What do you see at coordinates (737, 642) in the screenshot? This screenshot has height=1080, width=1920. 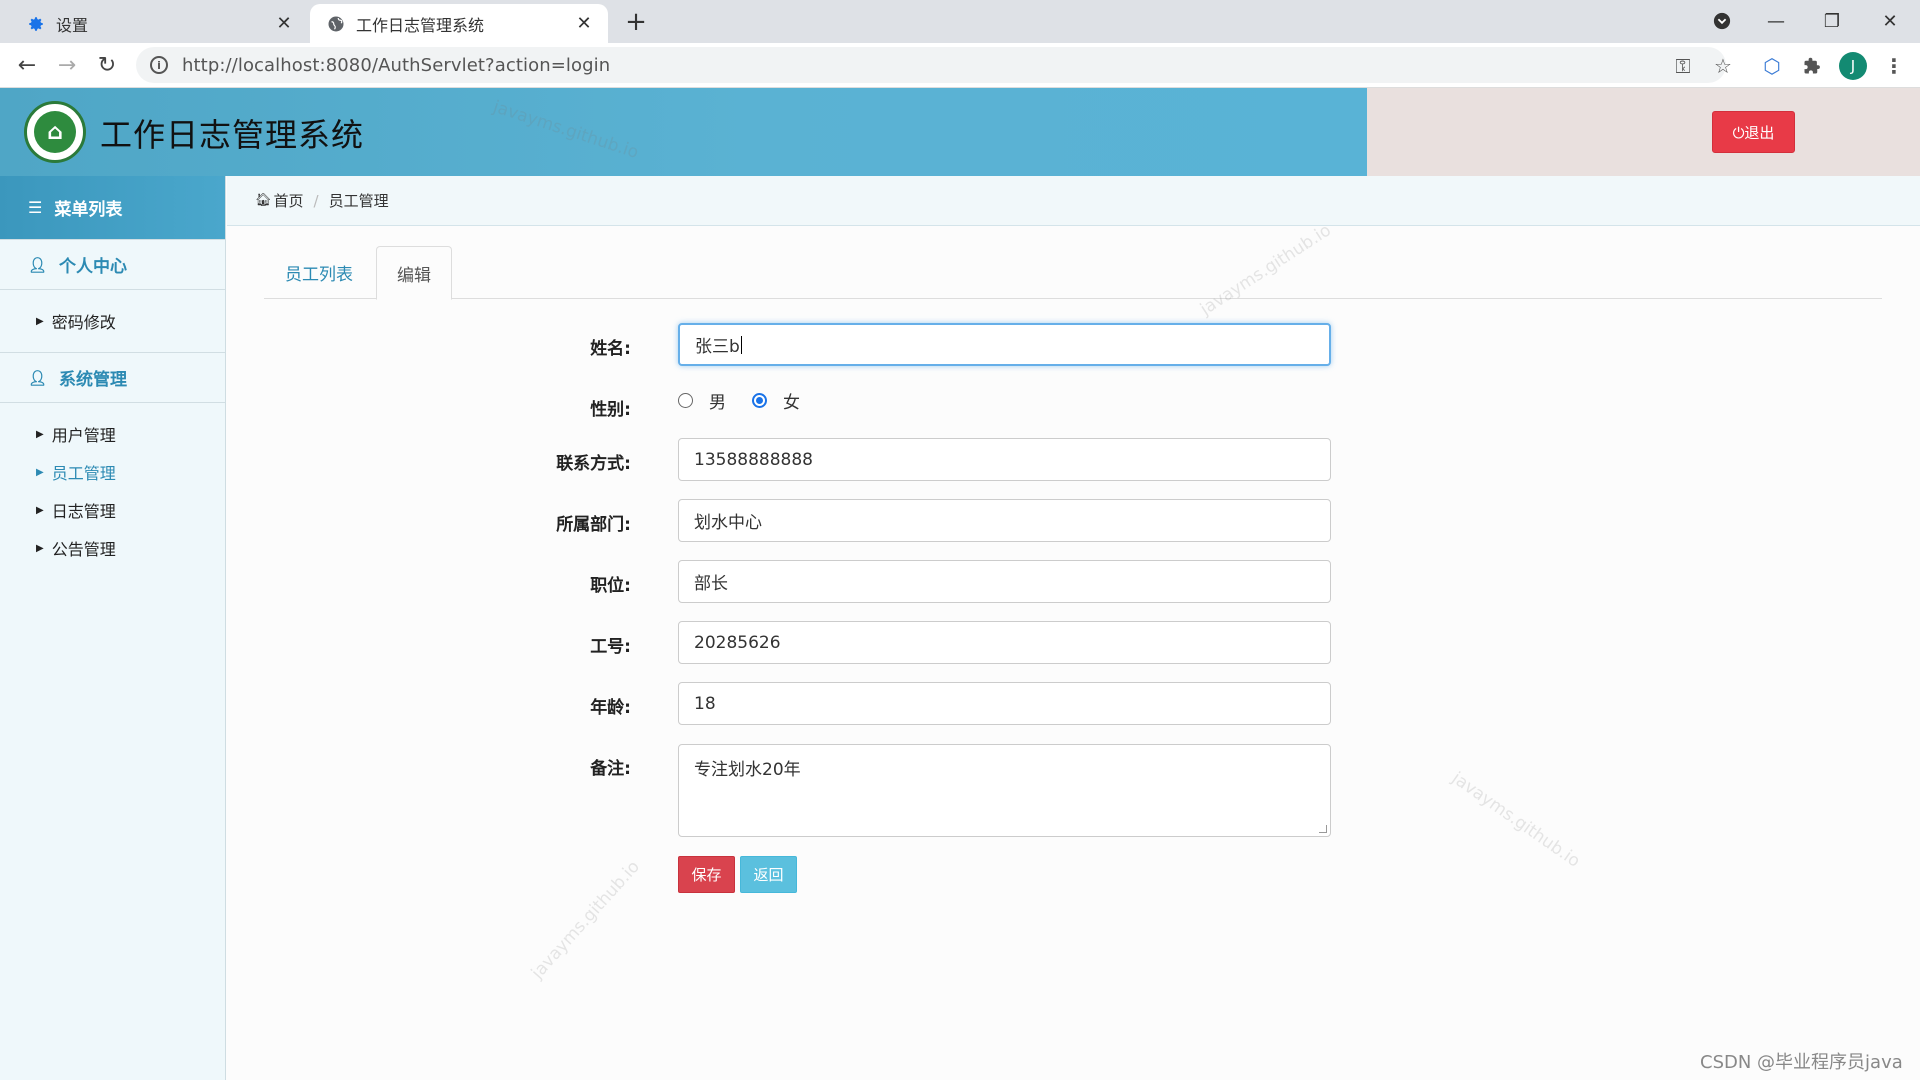 I see `employee-id-value: 20285626` at bounding box center [737, 642].